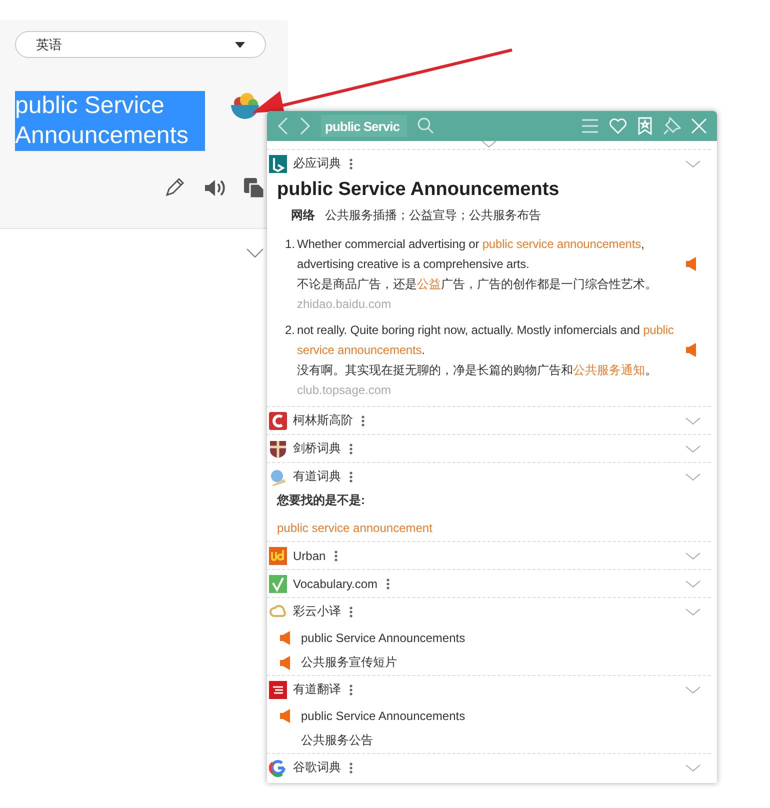  What do you see at coordinates (433, 215) in the screenshot?
I see `definition-text: 公共服务插播；公益宣导；公共服务布告` at bounding box center [433, 215].